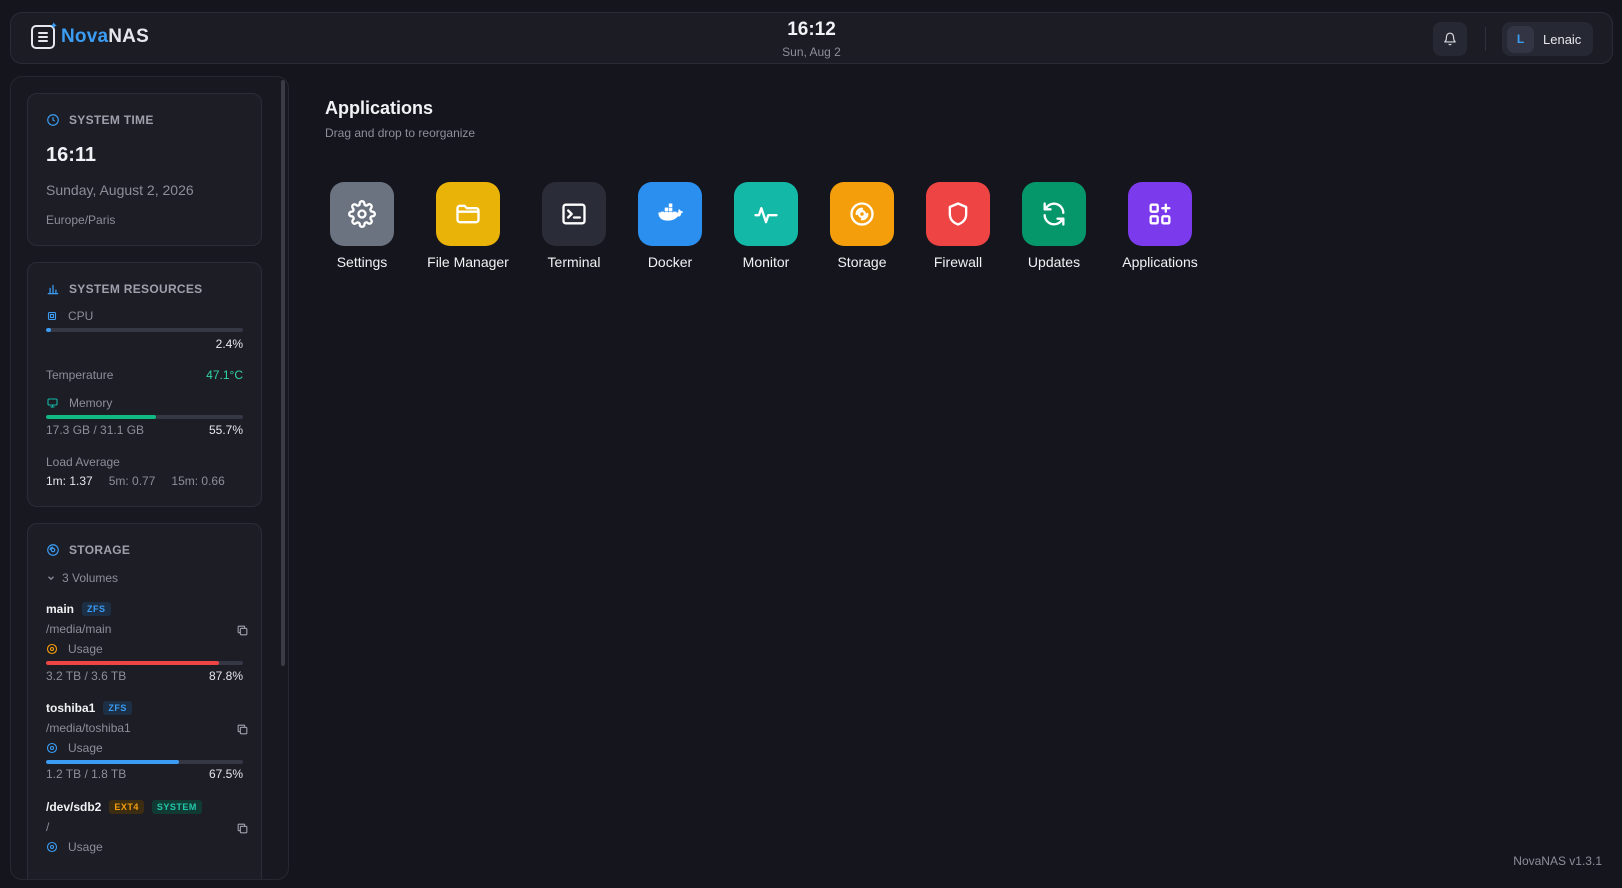  Describe the element at coordinates (90, 578) in the screenshot. I see `volumes-count: 3 Volumes` at that location.